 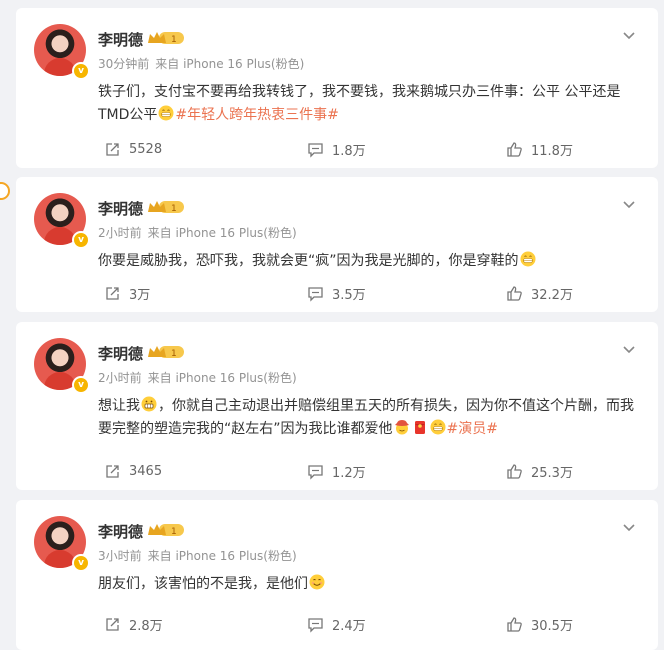 What do you see at coordinates (149, 404) in the screenshot?
I see `grimace-emoji-icon` at bounding box center [149, 404].